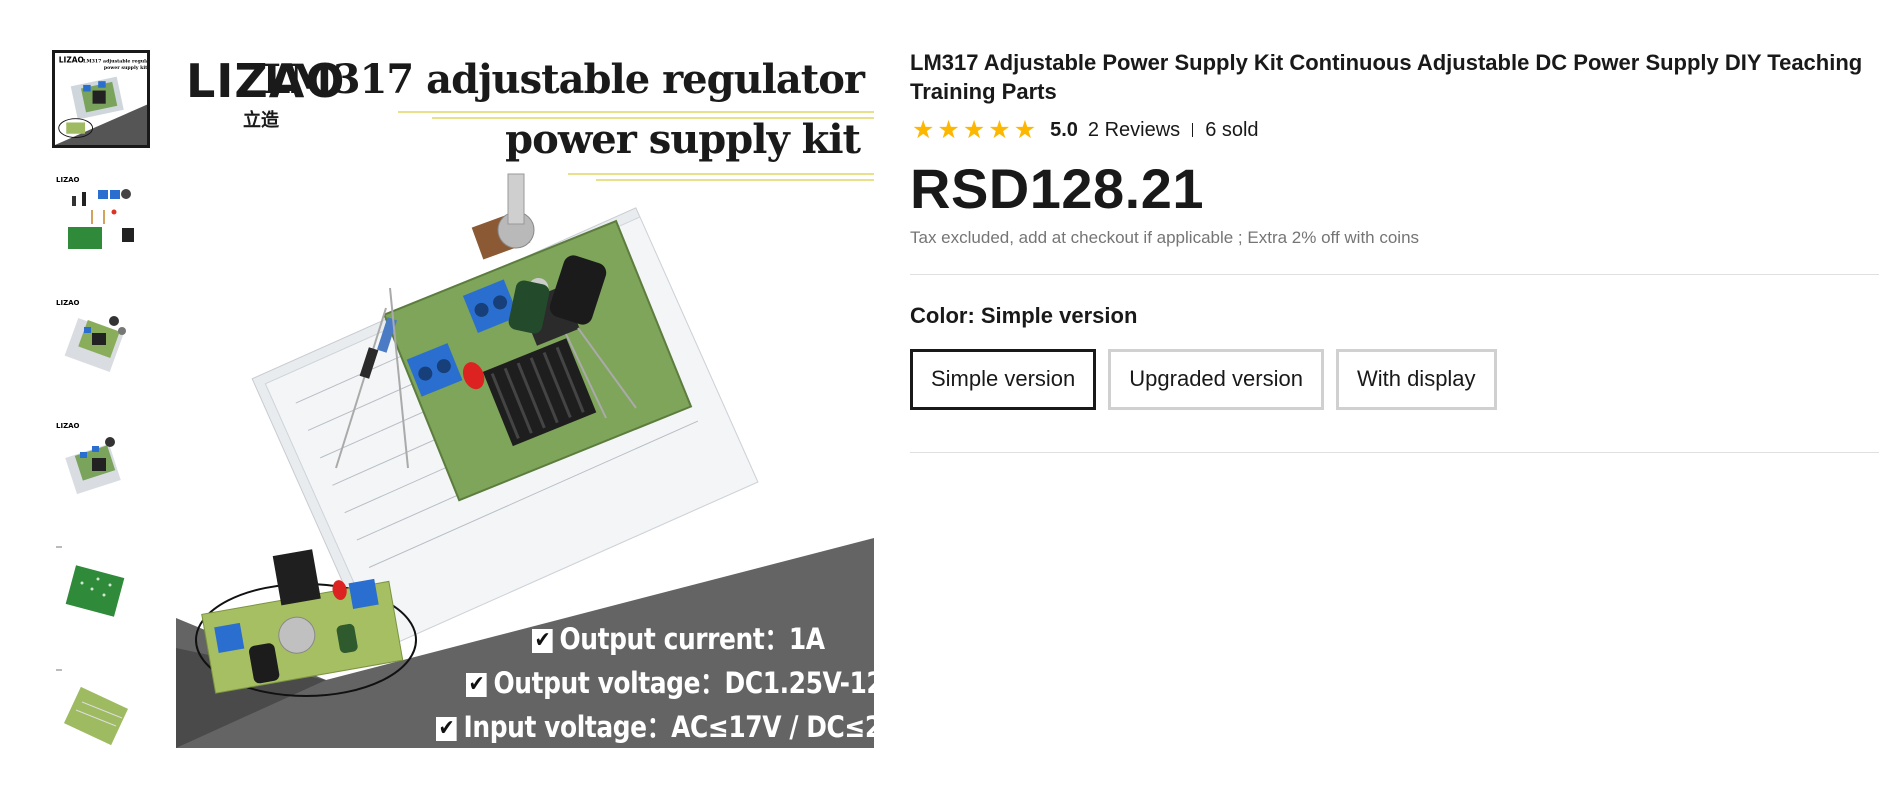 Image resolution: width=1879 pixels, height=793 pixels. I want to click on brand-subtitle: 立造, so click(261, 120).